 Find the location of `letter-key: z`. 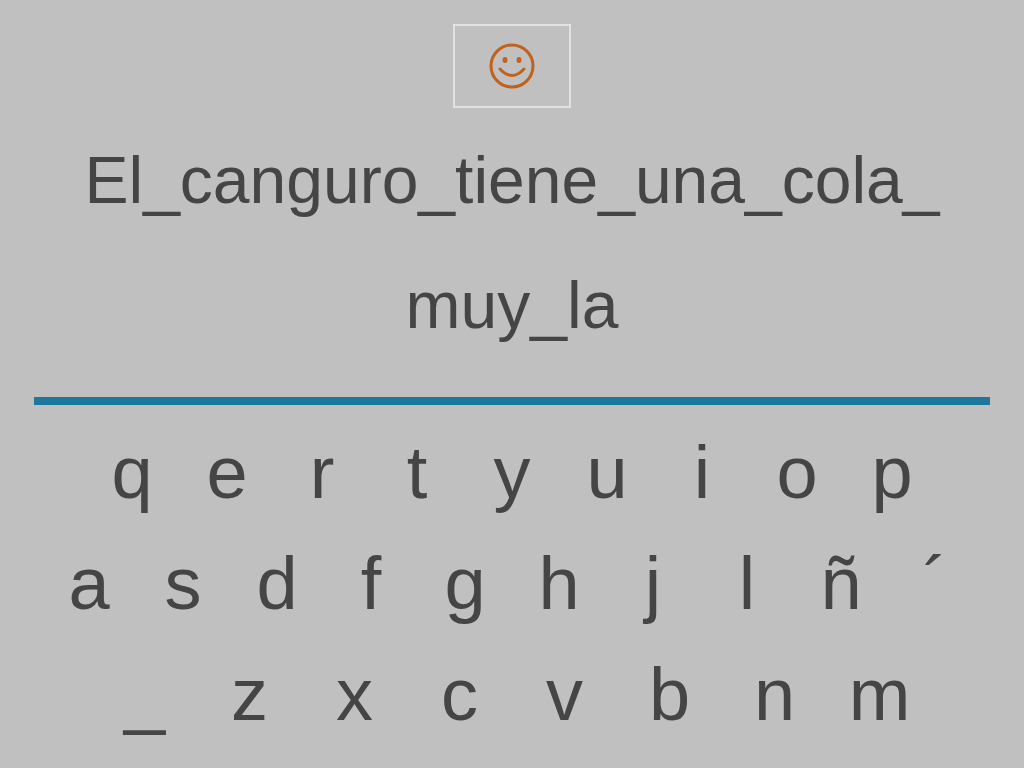

letter-key: z is located at coordinates (249, 694).